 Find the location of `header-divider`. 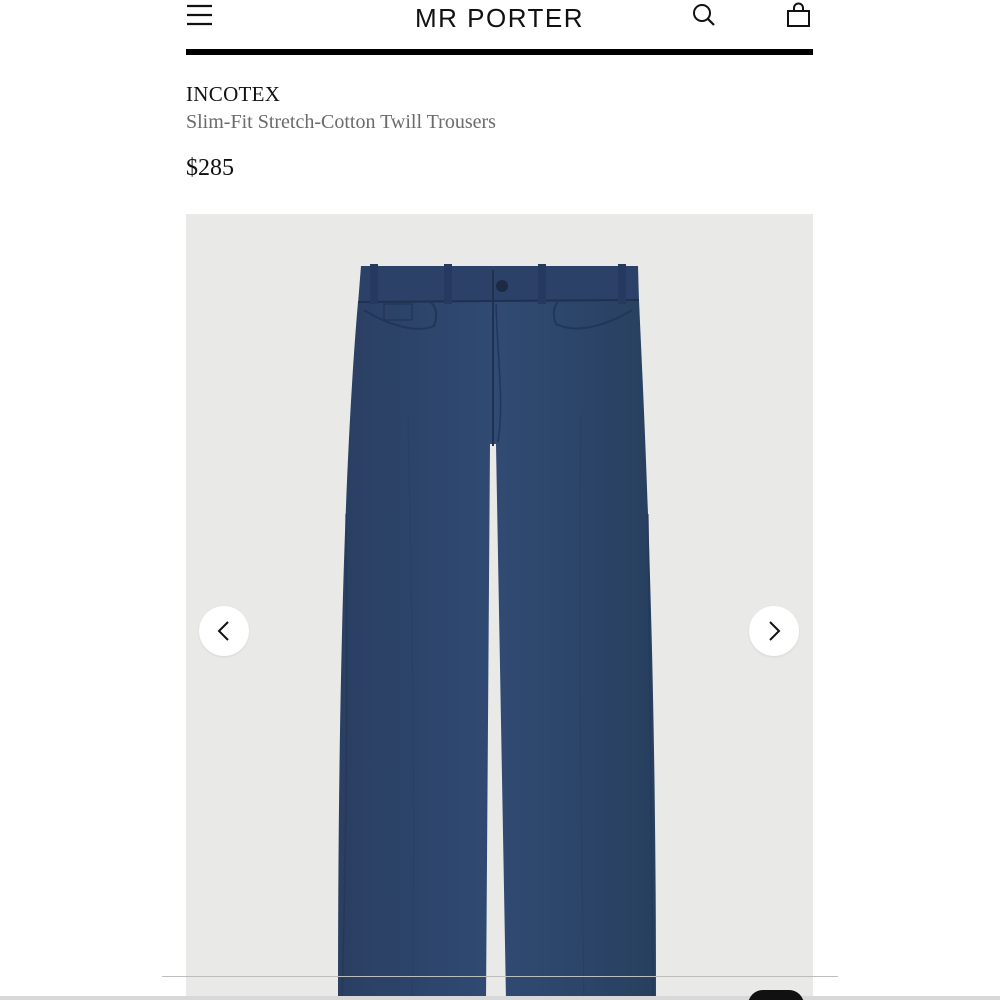

header-divider is located at coordinates (499, 52).